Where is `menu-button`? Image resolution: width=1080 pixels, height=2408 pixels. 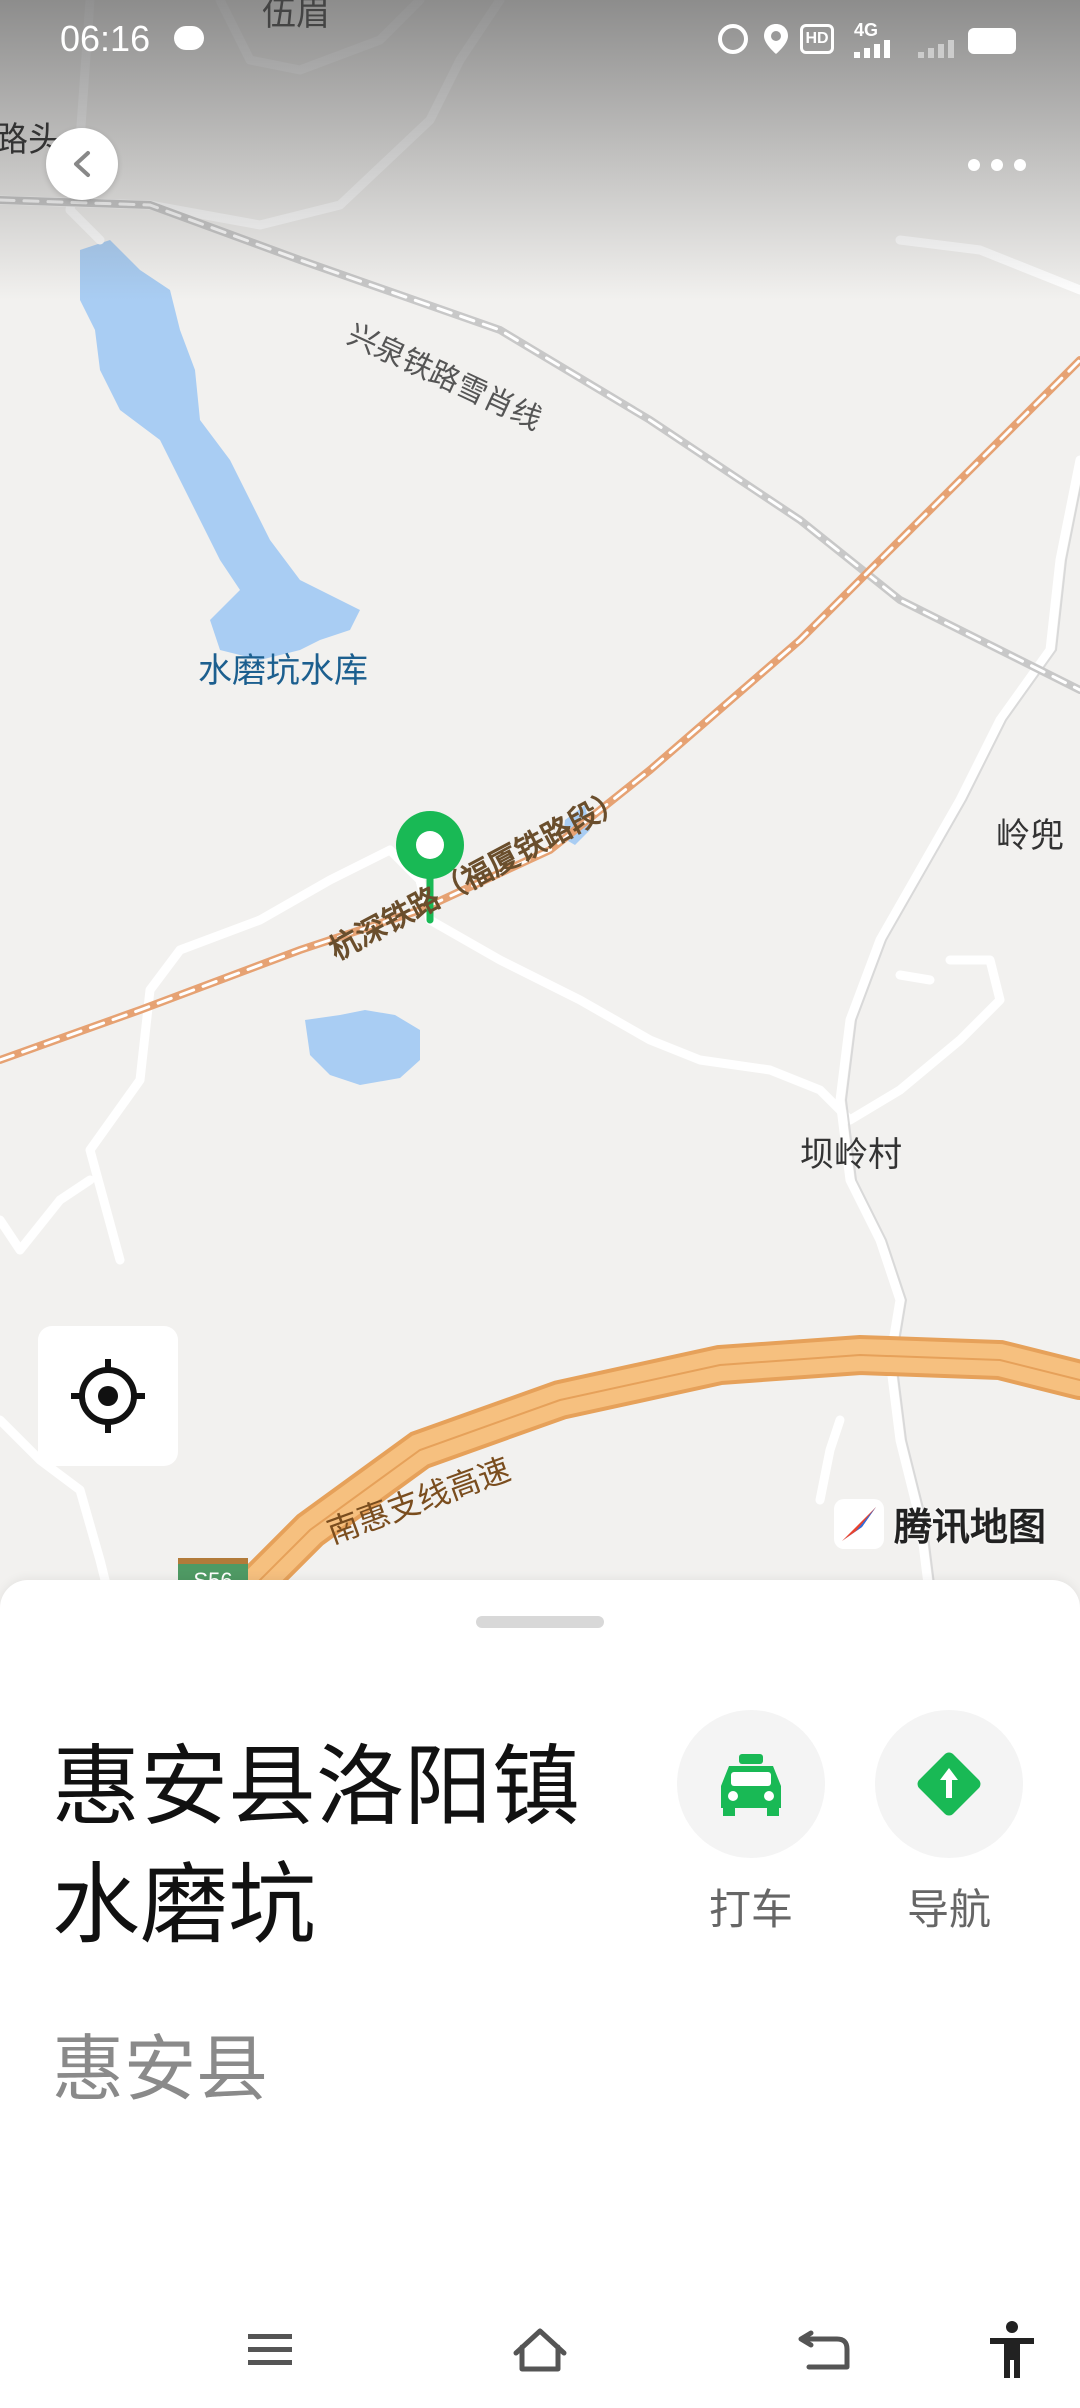 menu-button is located at coordinates (270, 2350).